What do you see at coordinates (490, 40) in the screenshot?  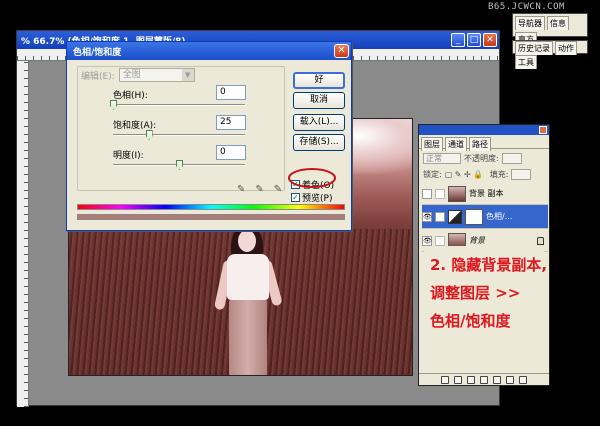 I see `close-document-button: ✕` at bounding box center [490, 40].